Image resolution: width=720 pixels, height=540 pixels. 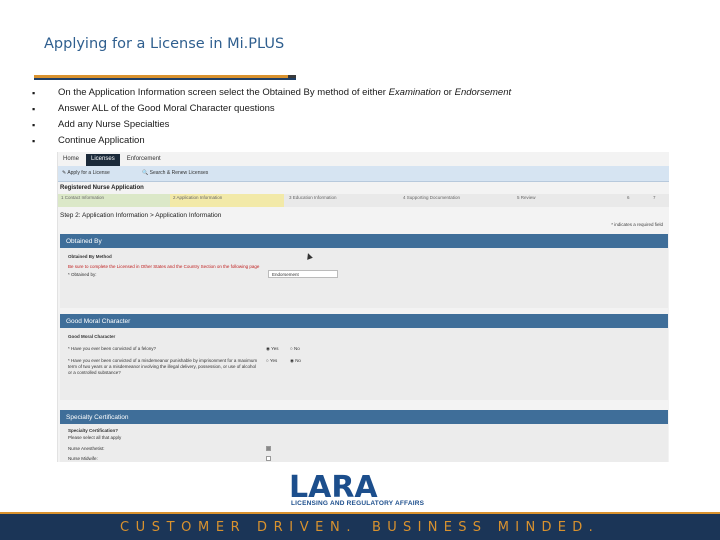 I want to click on misdemeanor-no-label: No, so click(x=298, y=360).